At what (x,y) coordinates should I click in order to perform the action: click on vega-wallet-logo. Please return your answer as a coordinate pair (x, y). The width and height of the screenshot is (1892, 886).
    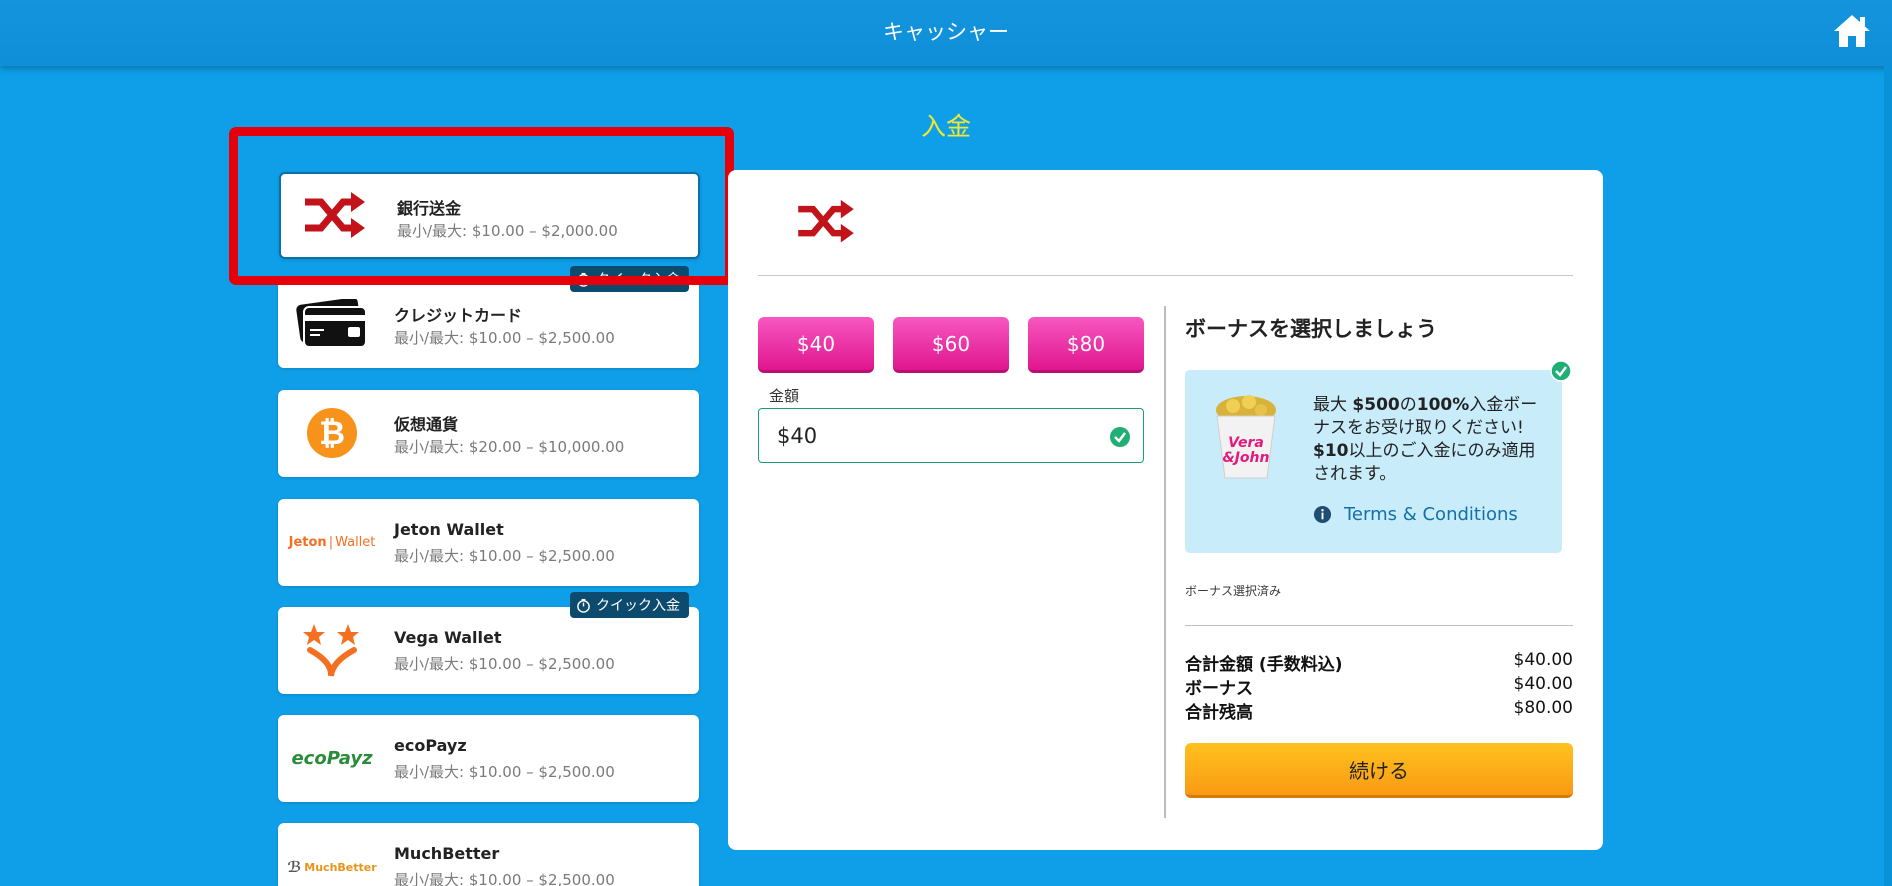
    Looking at the image, I should click on (332, 650).